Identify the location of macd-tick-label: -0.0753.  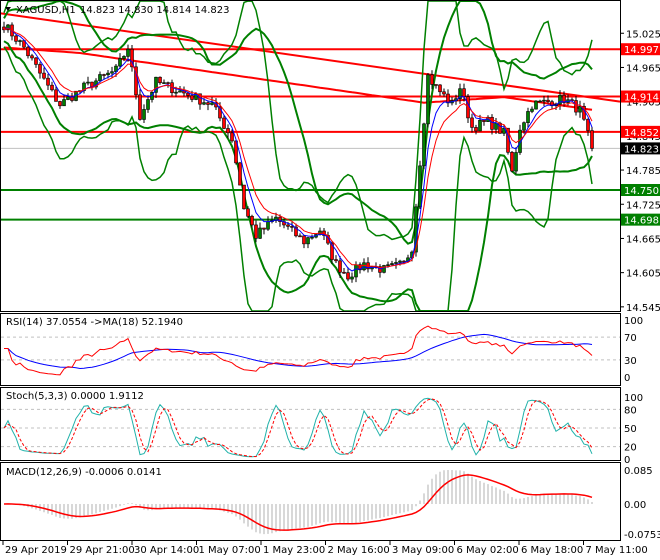
(642, 535).